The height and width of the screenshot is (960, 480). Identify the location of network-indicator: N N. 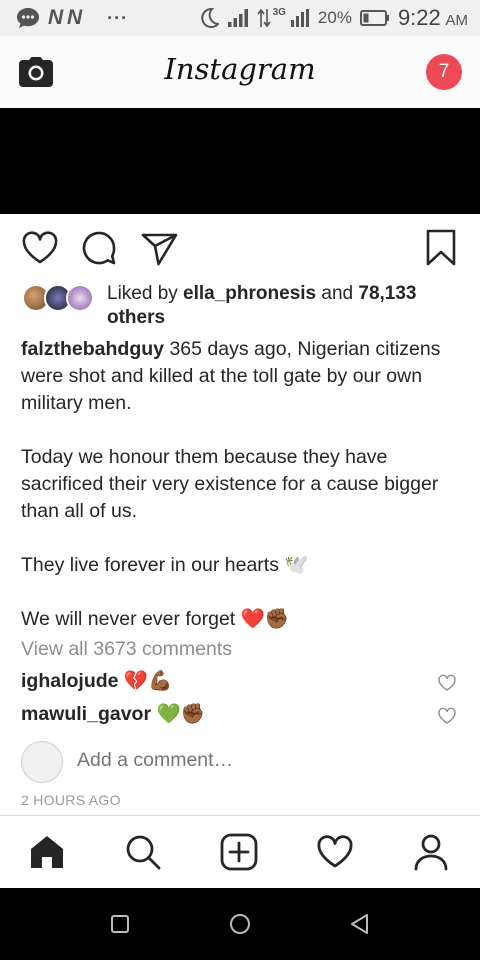
(65, 17).